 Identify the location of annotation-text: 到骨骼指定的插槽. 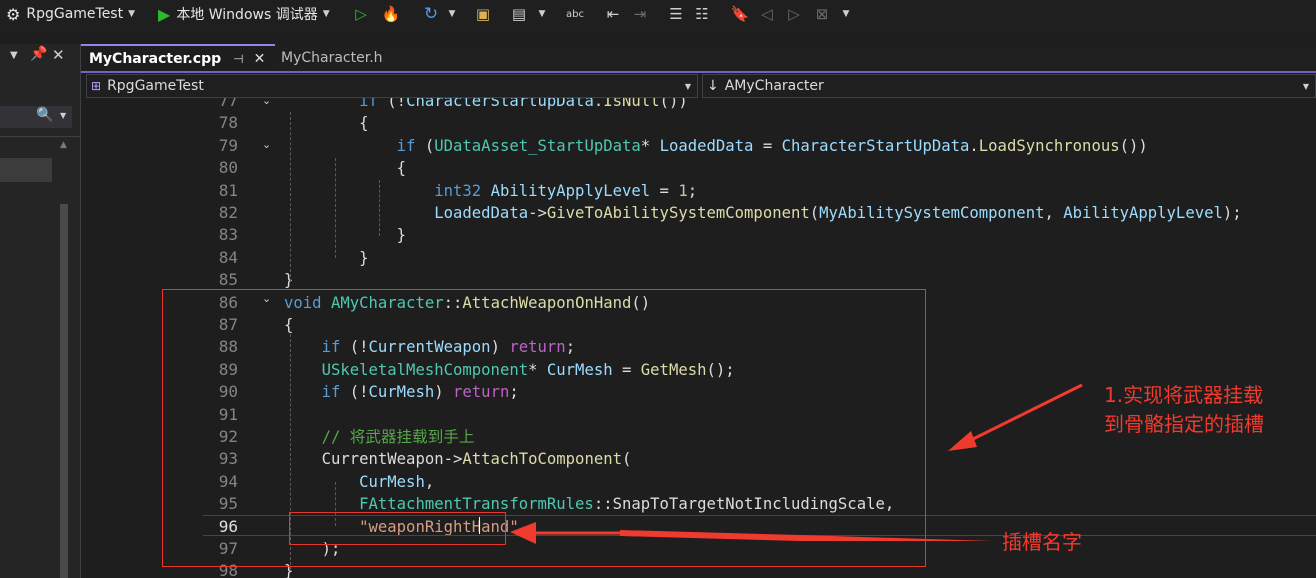
(1184, 424).